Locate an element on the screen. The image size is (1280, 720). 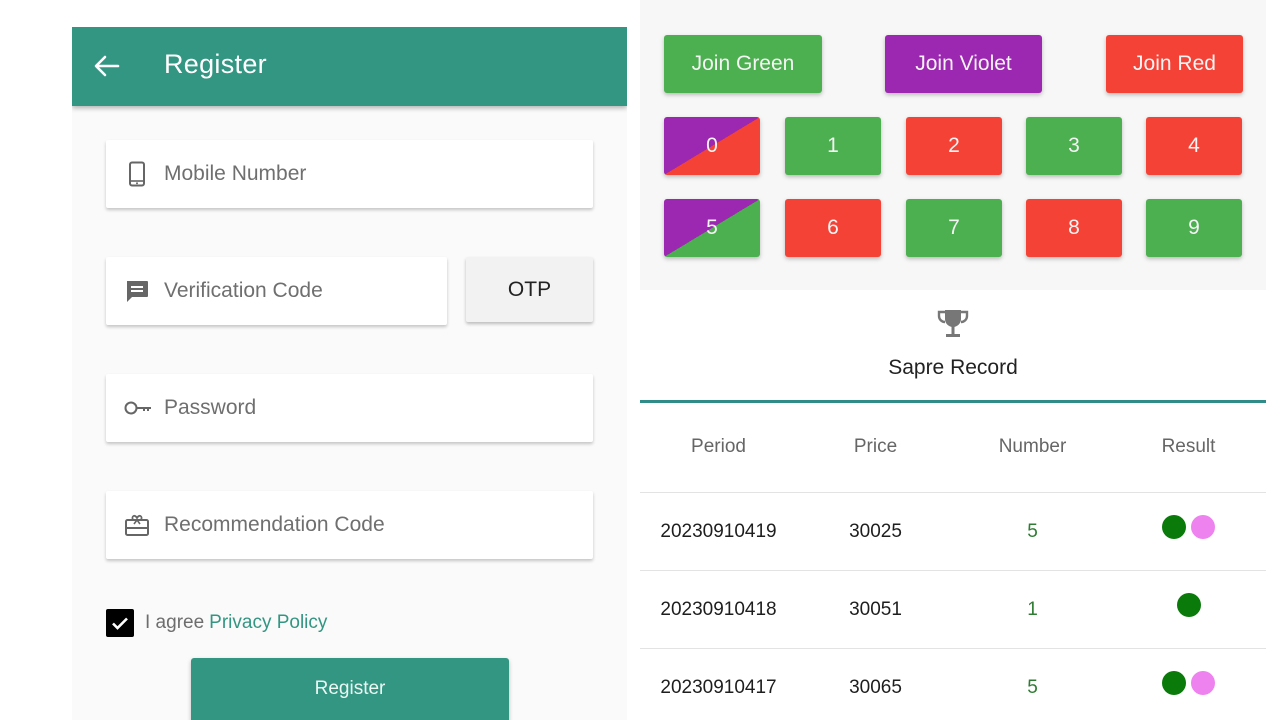
number-button-8: 8 is located at coordinates (1074, 228).